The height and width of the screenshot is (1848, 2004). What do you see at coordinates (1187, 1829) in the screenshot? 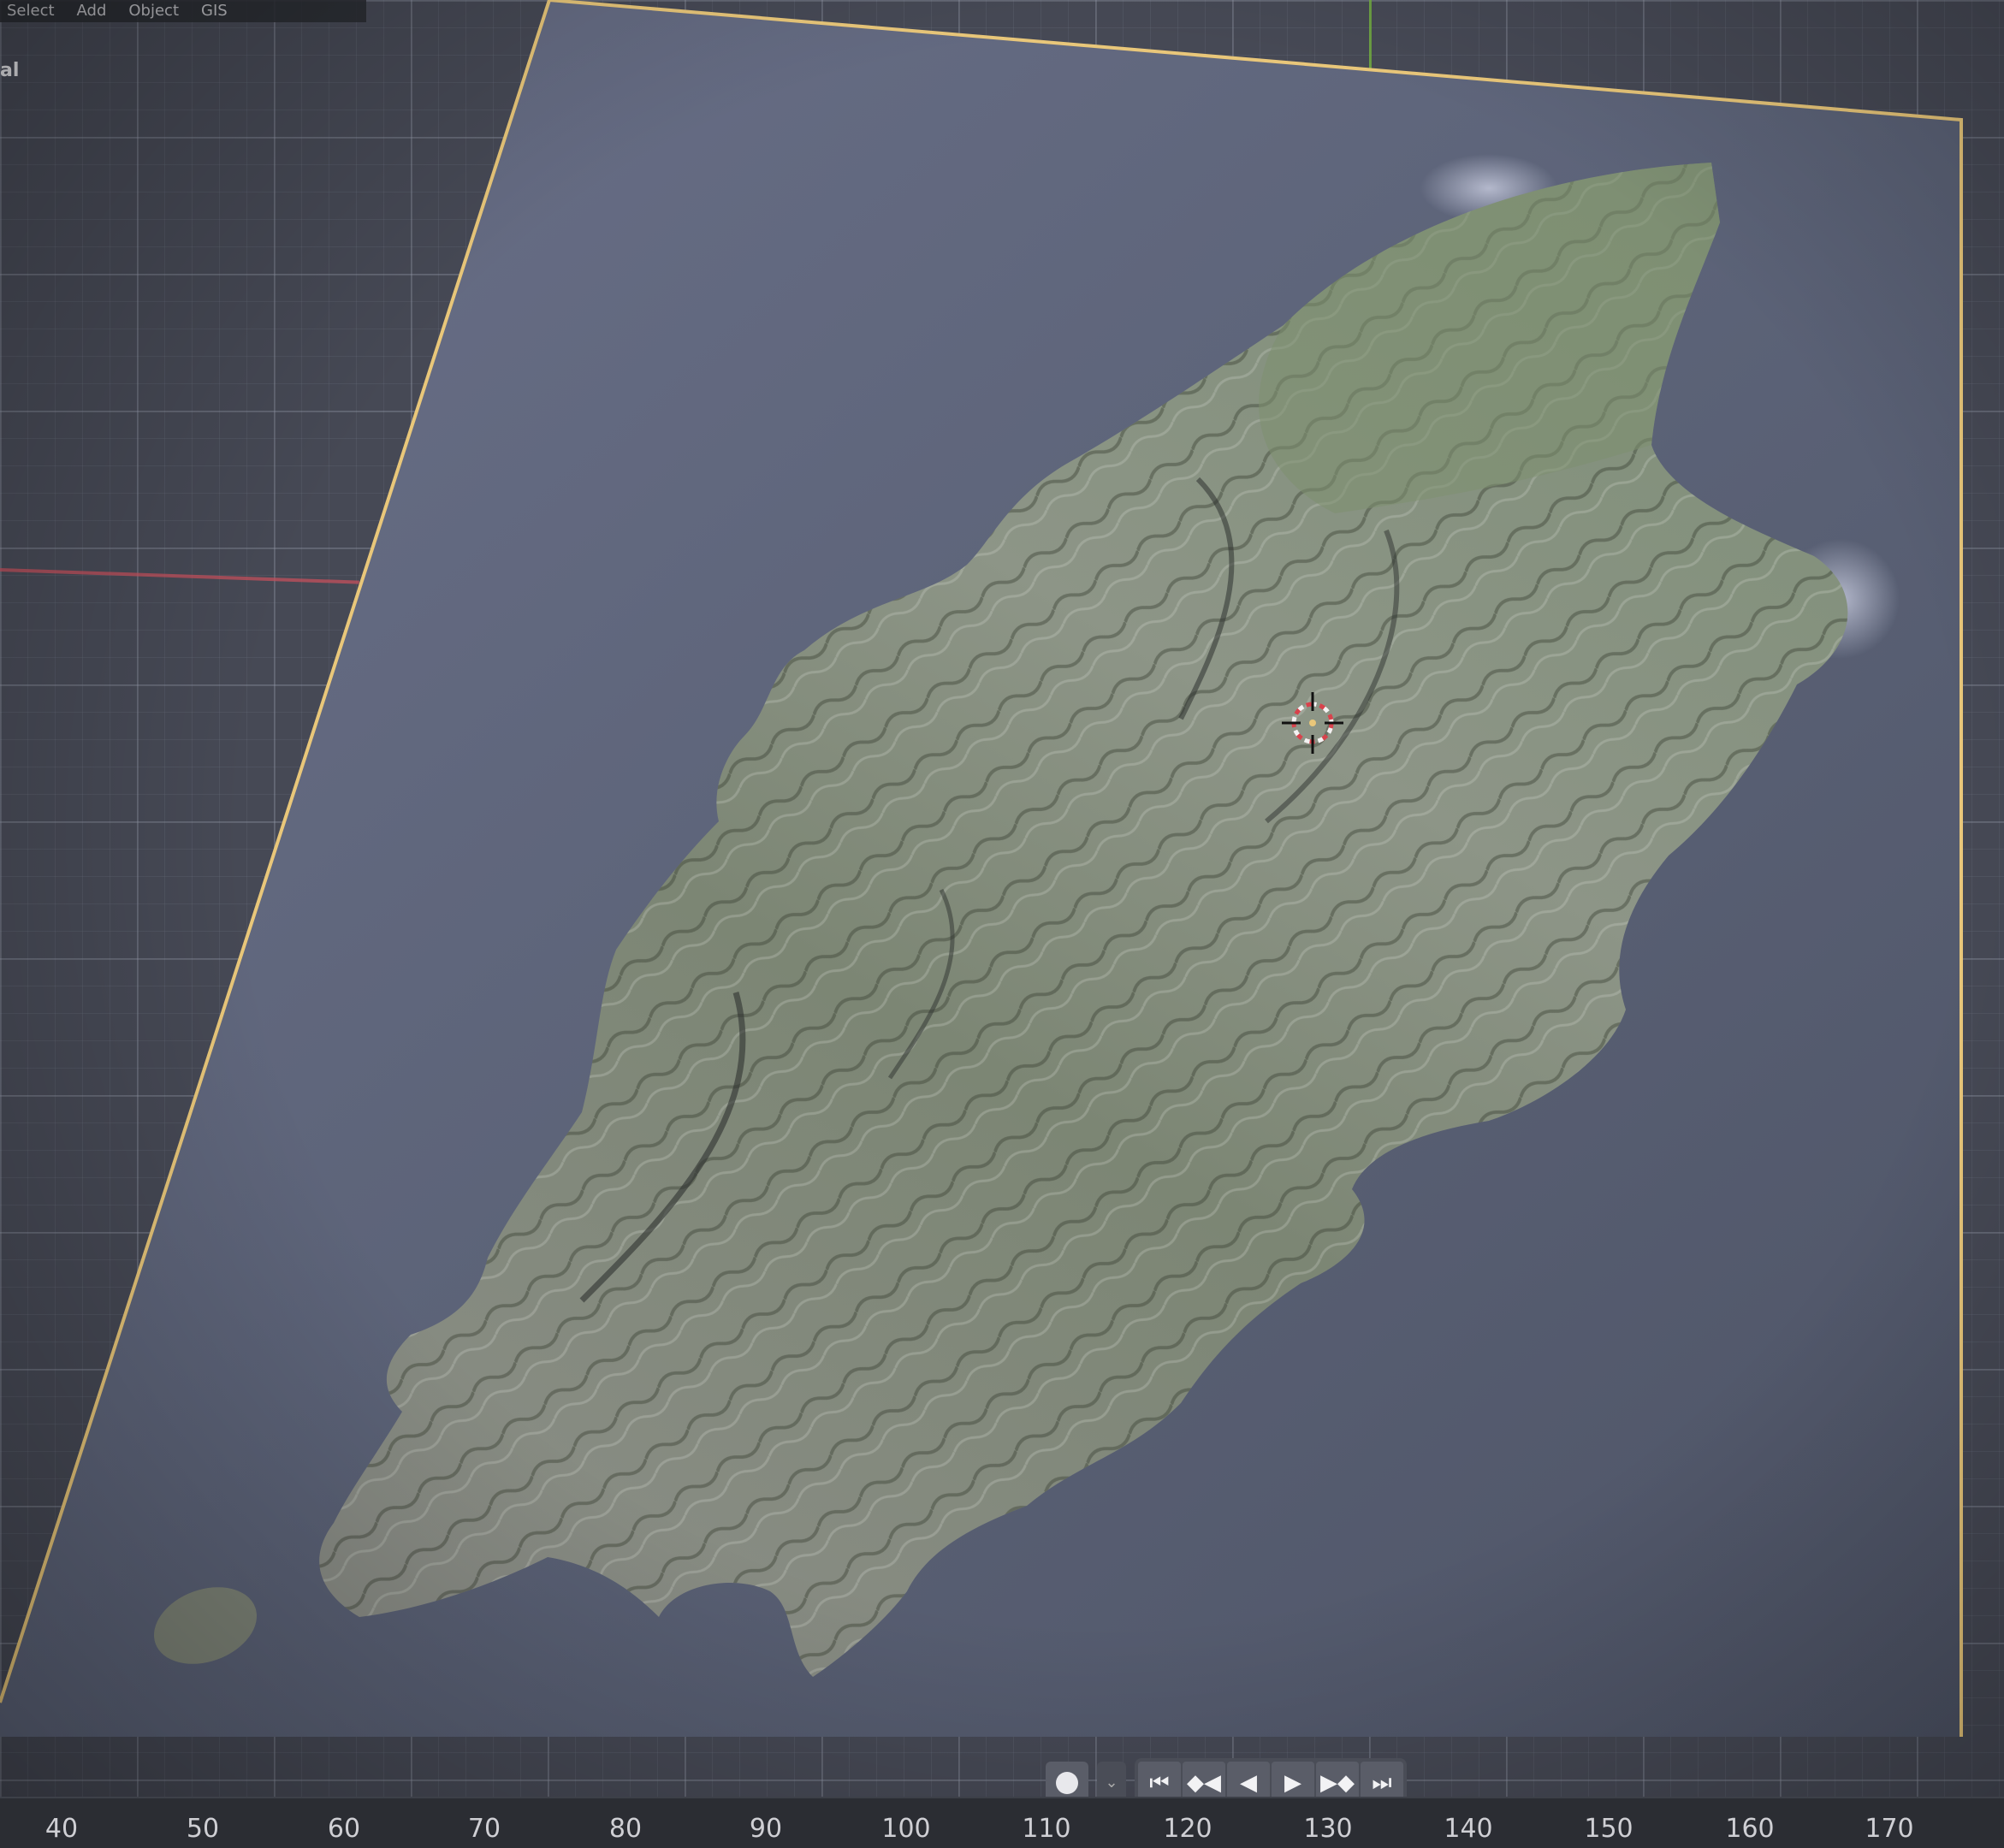
I see `timeline-tick: 120` at bounding box center [1187, 1829].